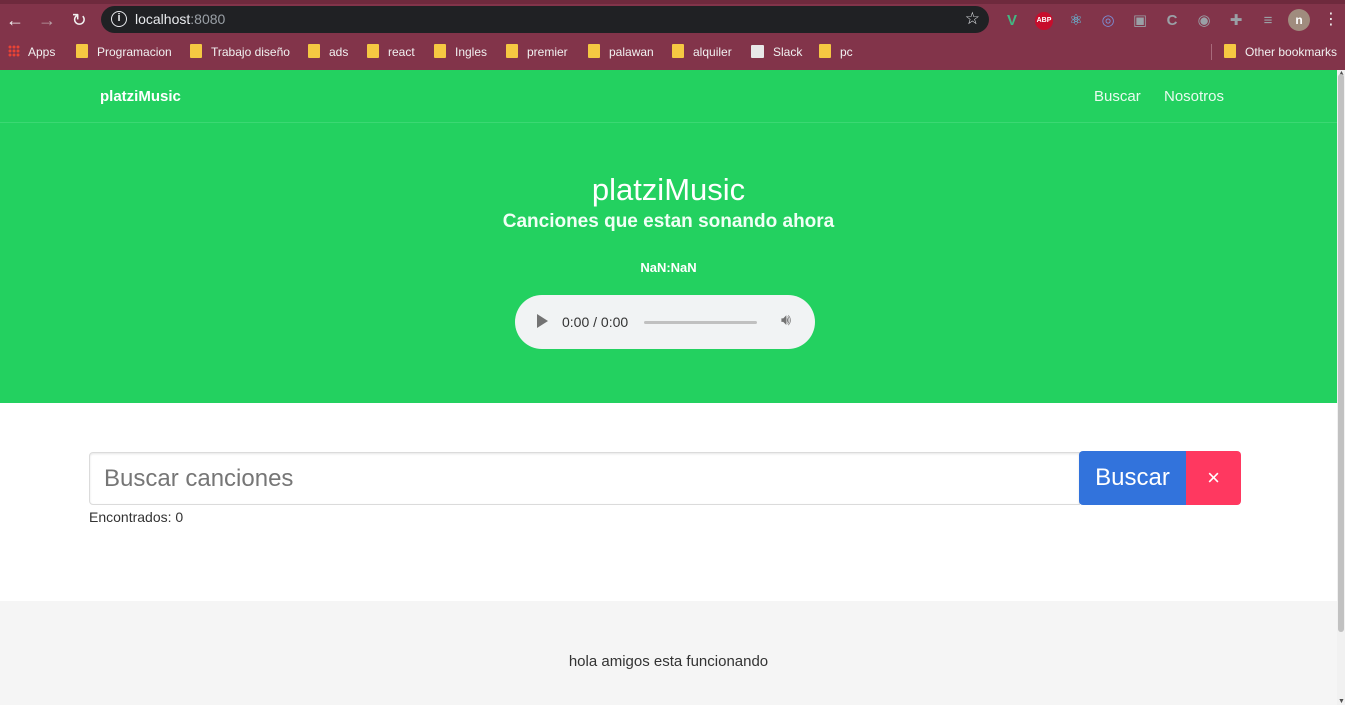  I want to click on page-scrollbar: ▲ ▼, so click(1341, 387).